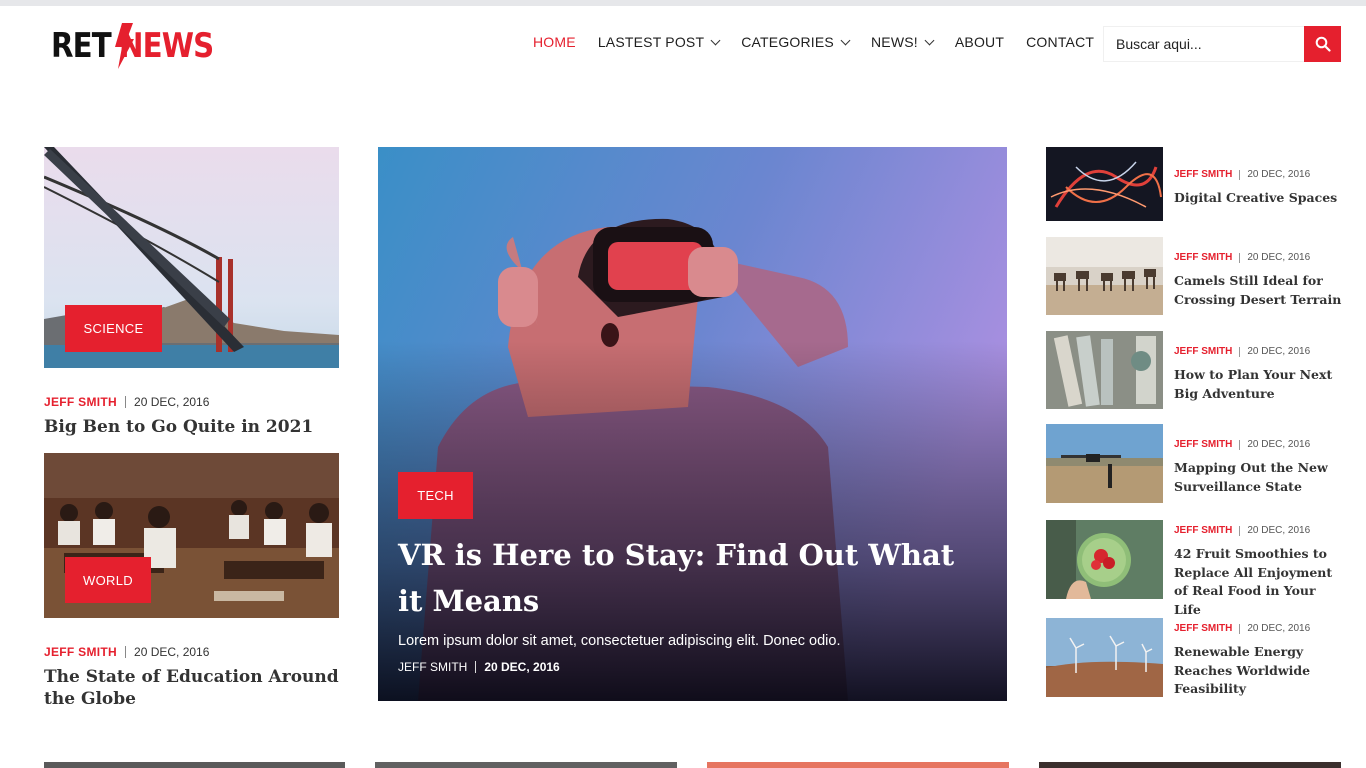  I want to click on light-painting-image, so click(1104, 184).